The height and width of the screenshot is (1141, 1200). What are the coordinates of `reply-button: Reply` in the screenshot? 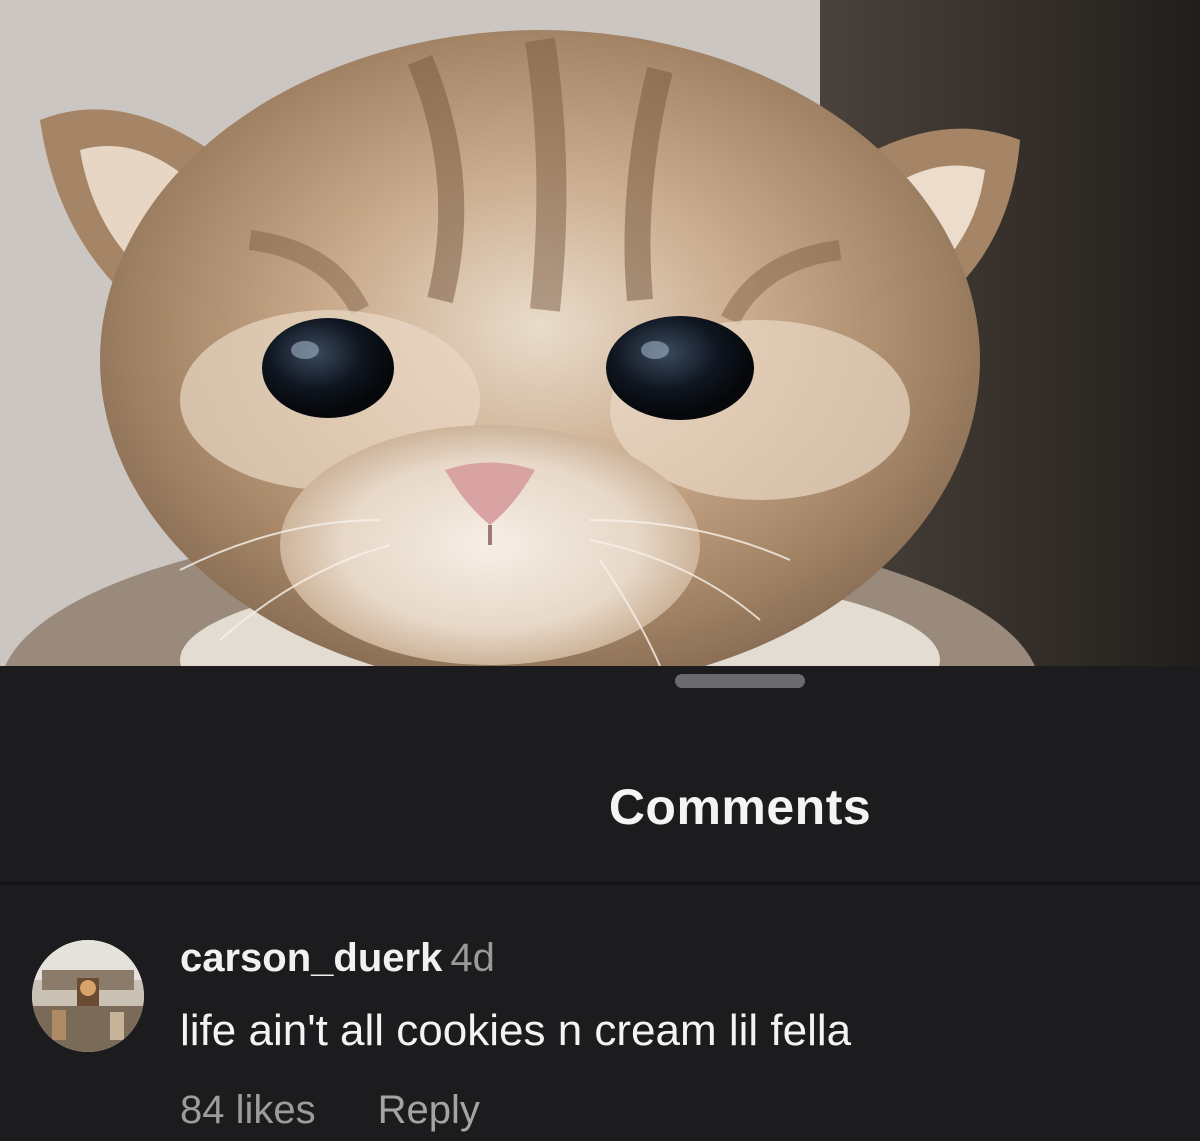 It's located at (429, 1110).